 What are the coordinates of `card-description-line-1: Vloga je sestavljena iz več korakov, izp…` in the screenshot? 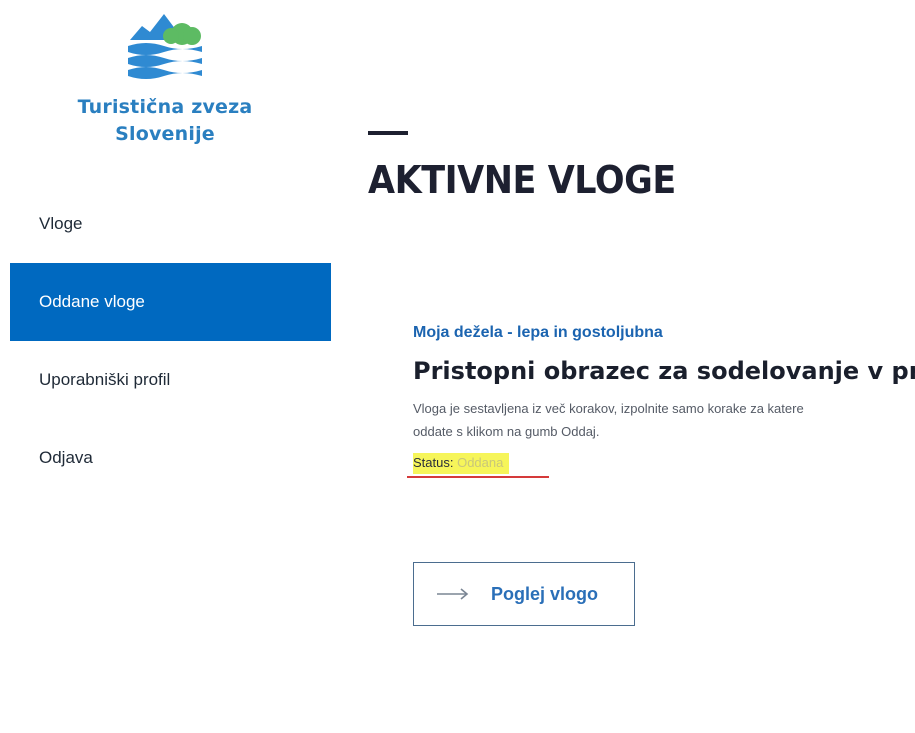 It's located at (608, 408).